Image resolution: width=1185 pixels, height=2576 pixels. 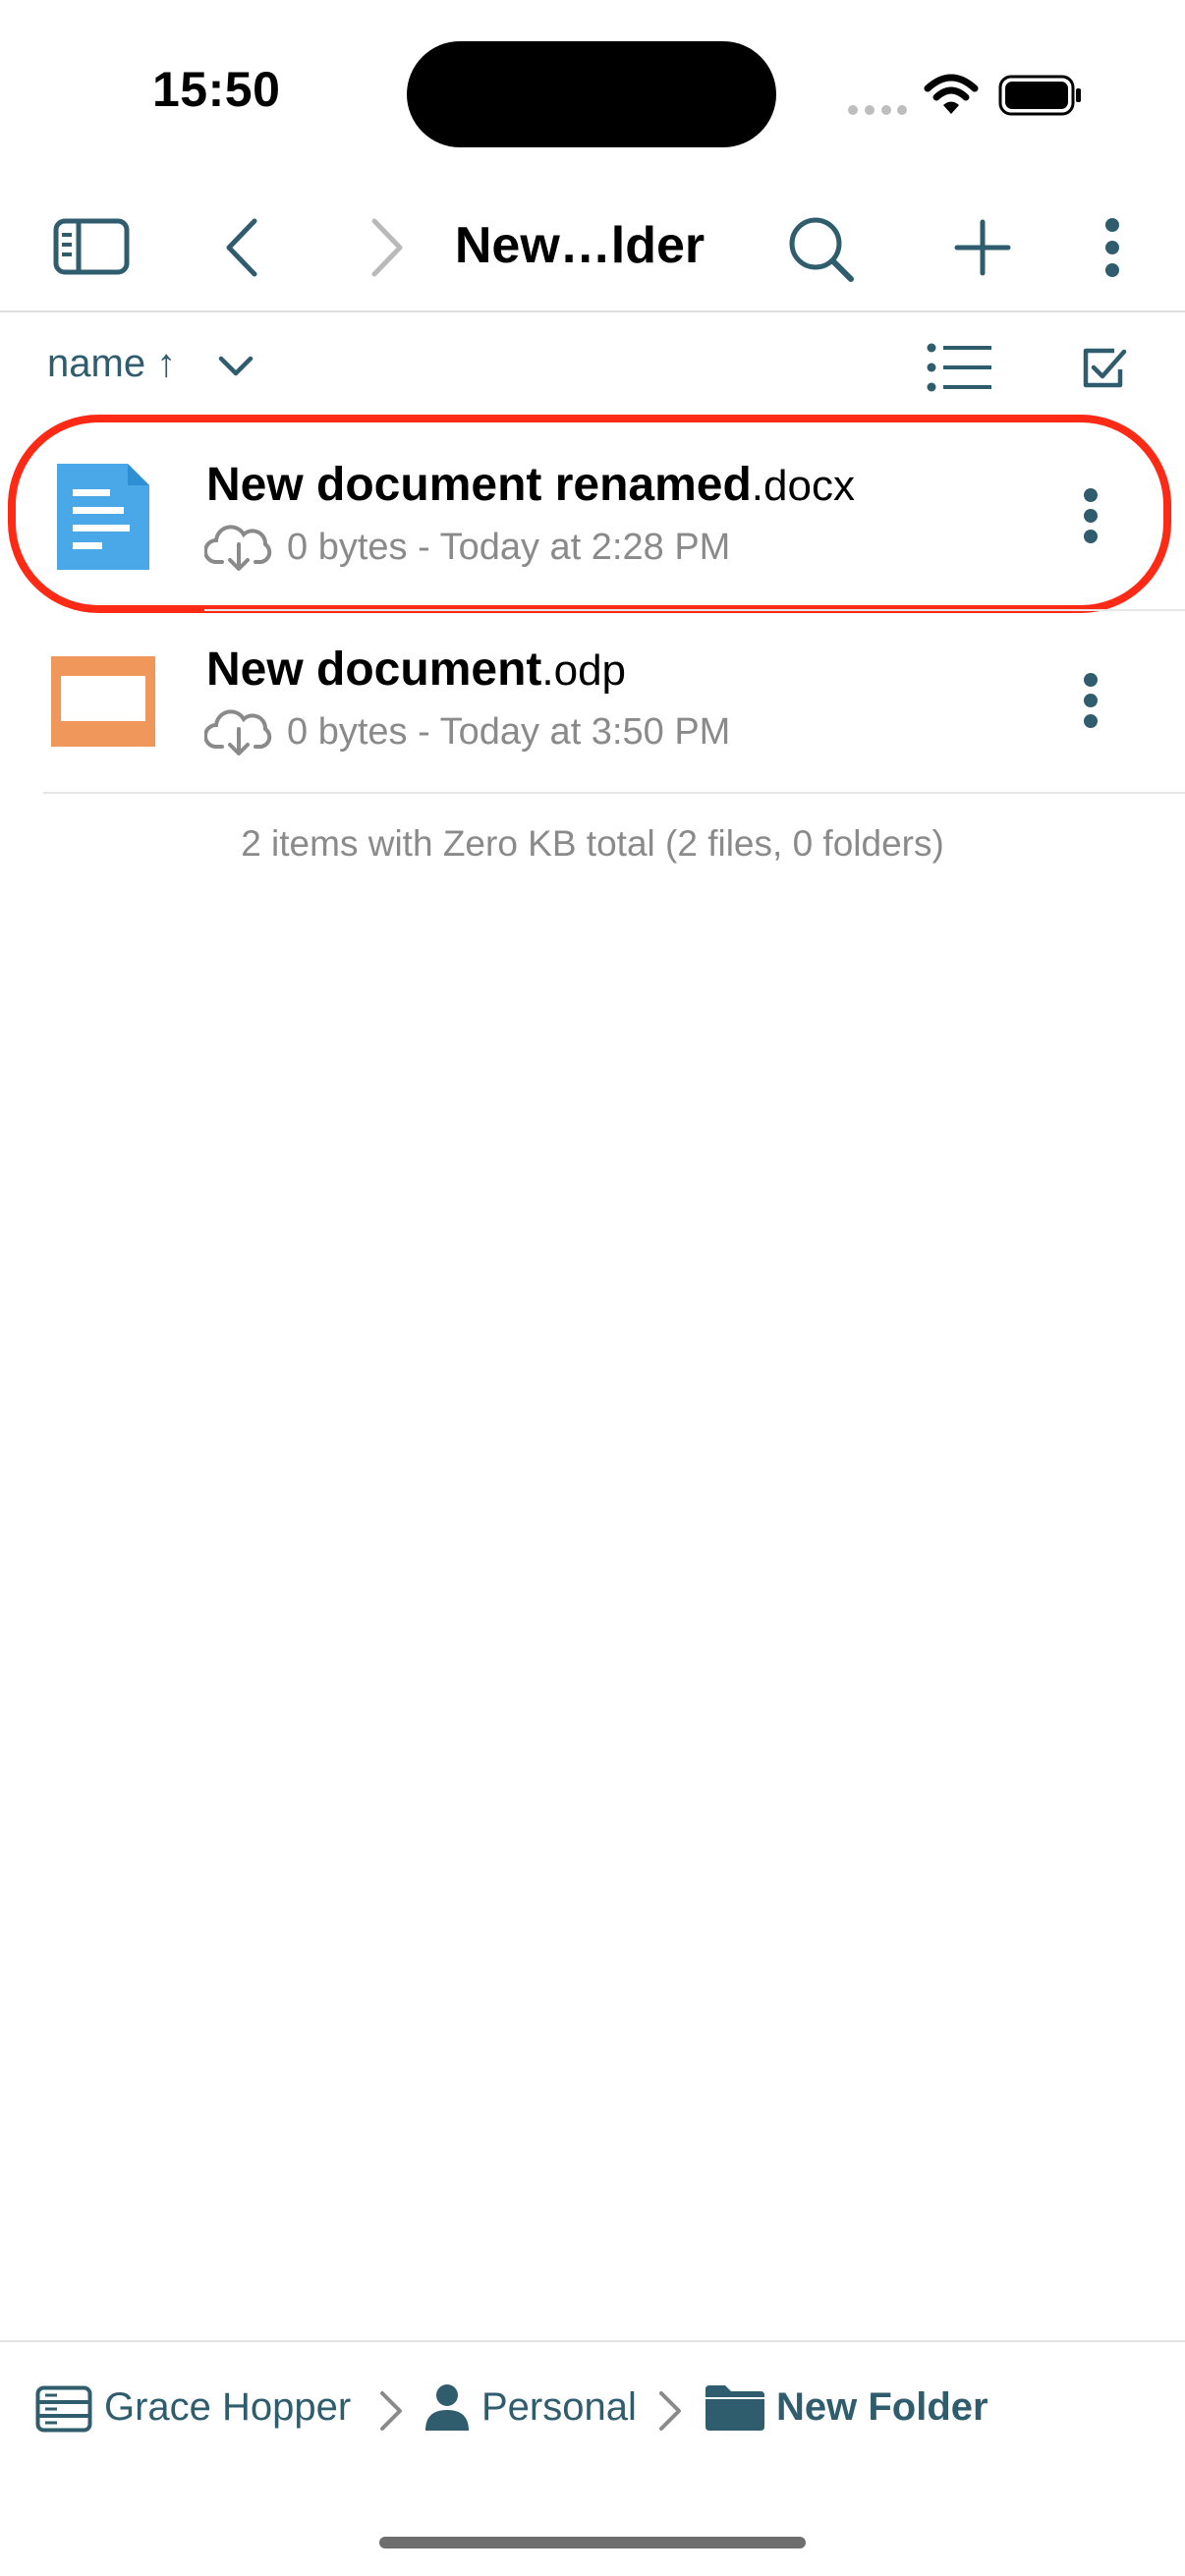 I want to click on list-bottom-divider, so click(x=614, y=793).